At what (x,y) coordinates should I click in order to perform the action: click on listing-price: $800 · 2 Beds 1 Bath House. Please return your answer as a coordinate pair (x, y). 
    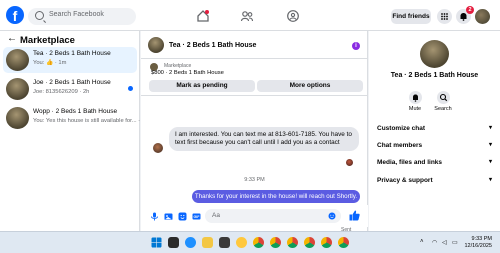
    Looking at the image, I should click on (187, 73).